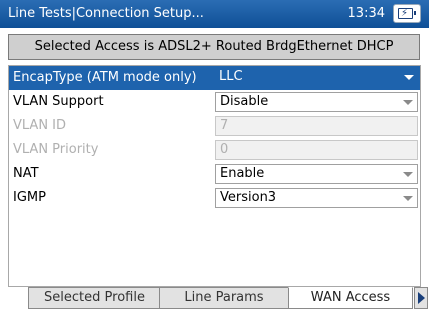  I want to click on arrow-right-icon, so click(421, 298).